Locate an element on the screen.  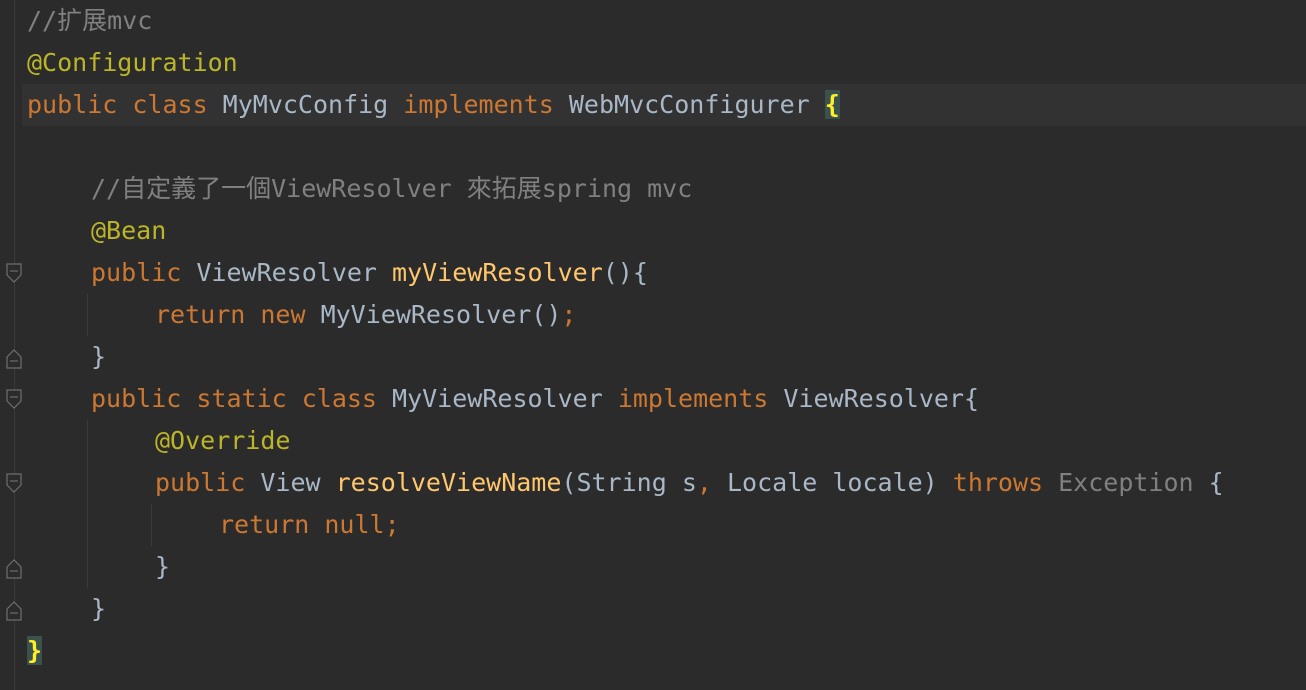
code-token: @Bean is located at coordinates (129, 230).